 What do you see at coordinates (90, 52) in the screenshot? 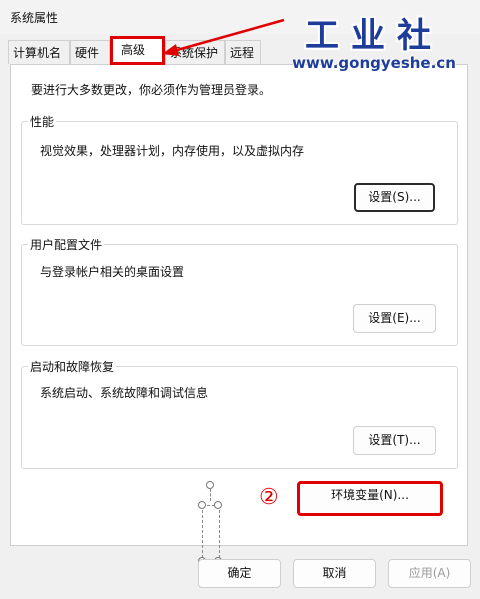
I see `tab-hardware: 硬件` at bounding box center [90, 52].